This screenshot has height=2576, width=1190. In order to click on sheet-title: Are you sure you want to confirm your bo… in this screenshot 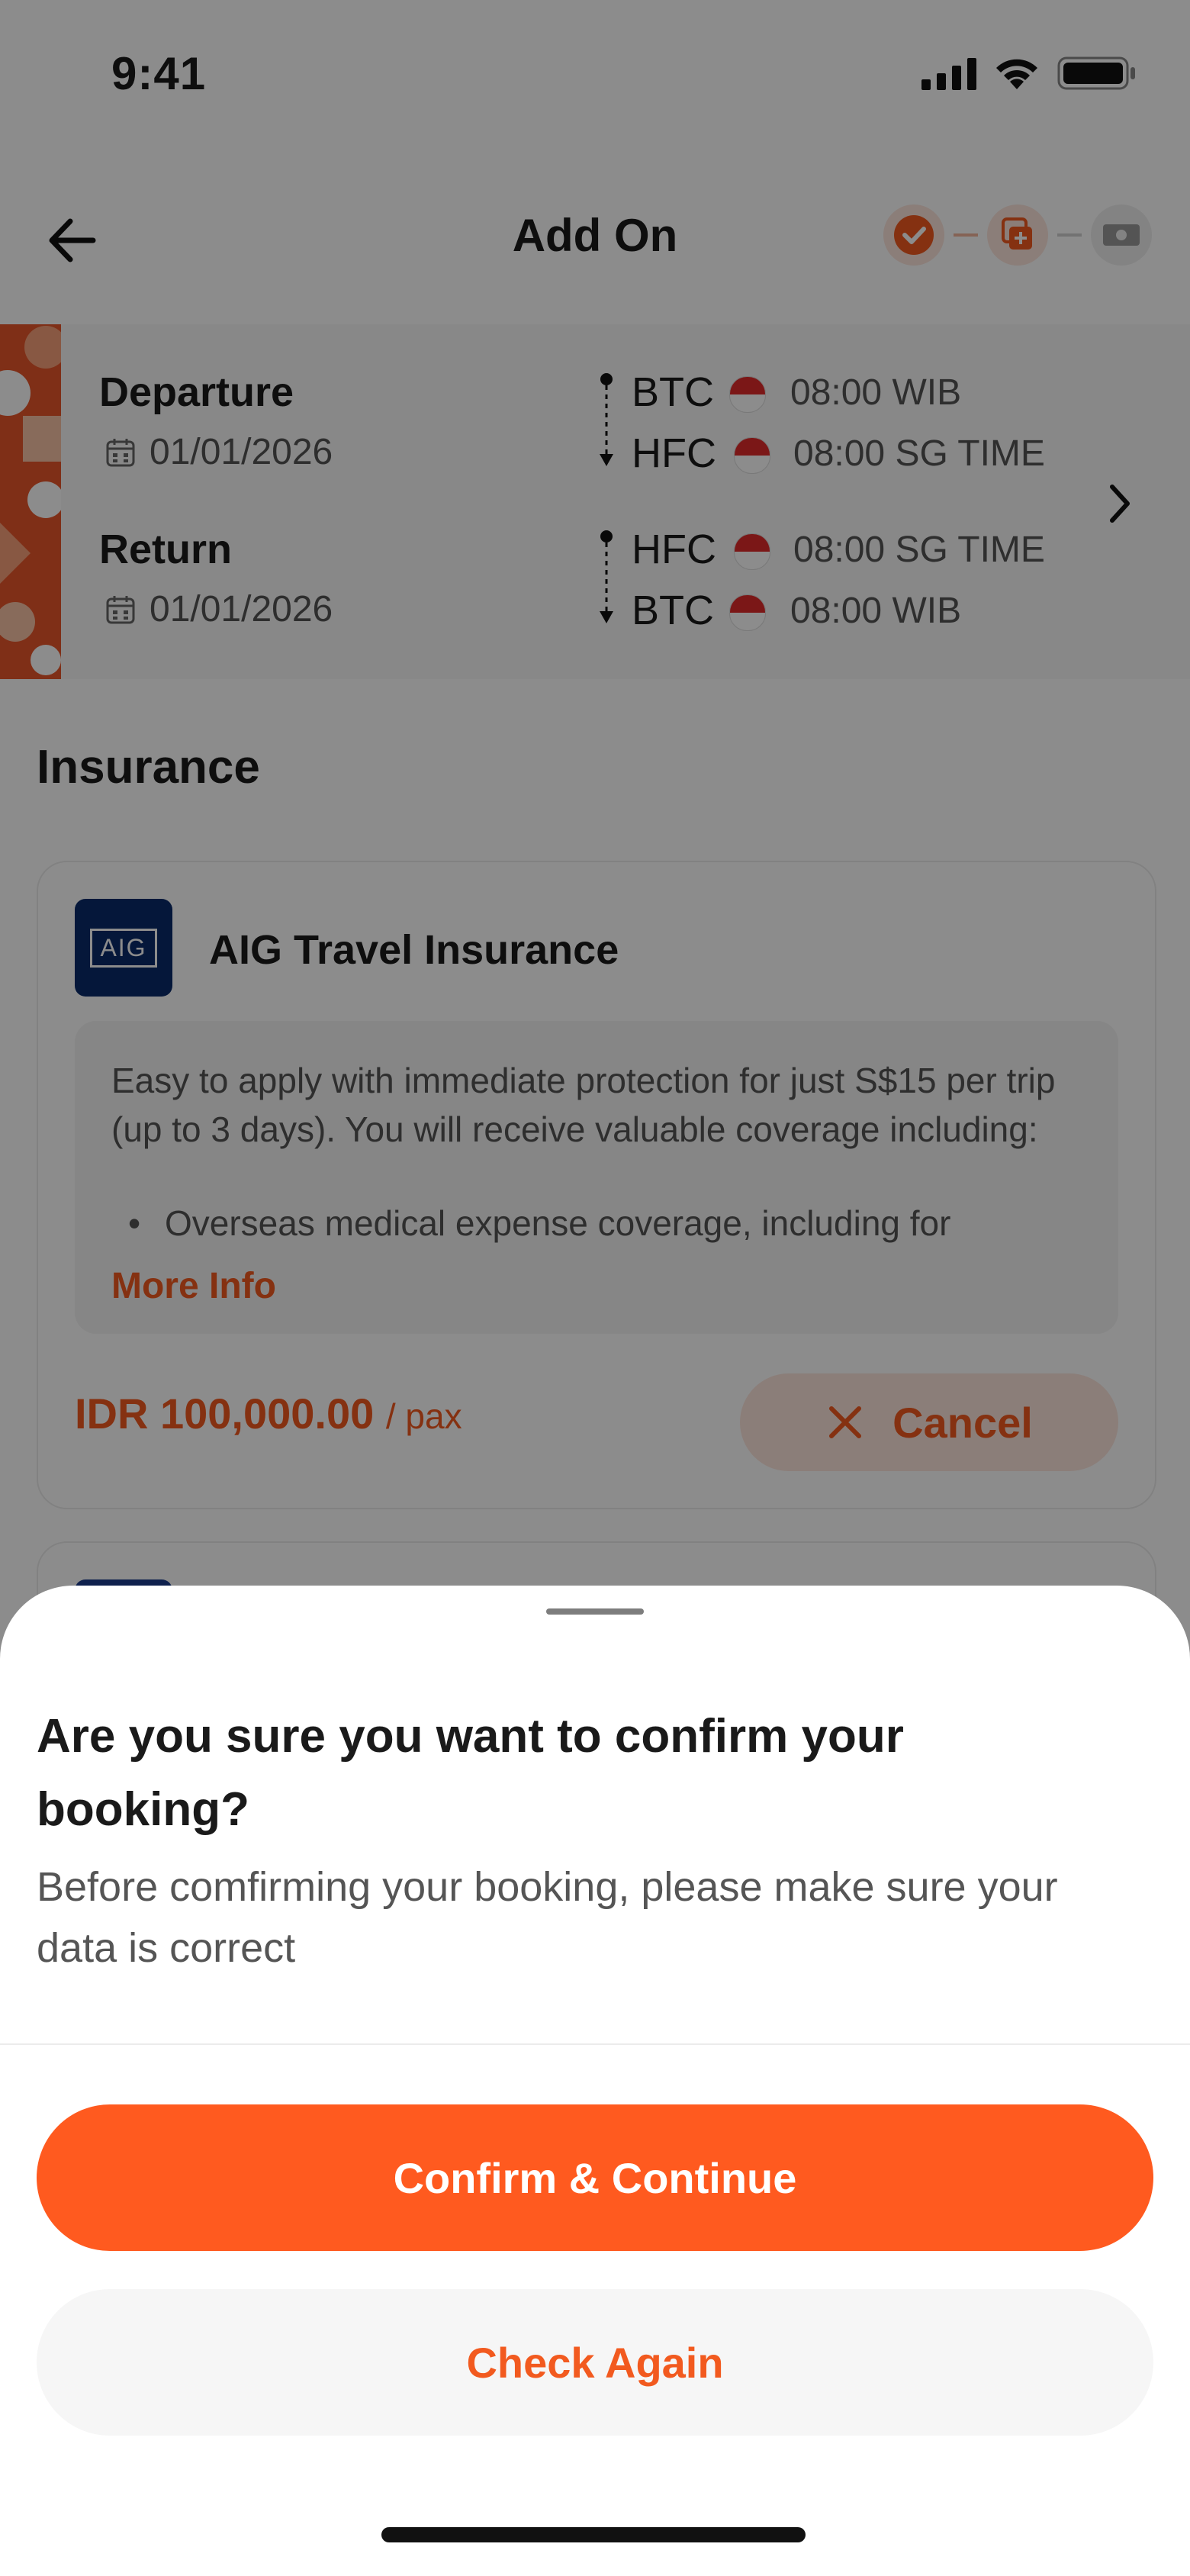, I will do `click(470, 1773)`.